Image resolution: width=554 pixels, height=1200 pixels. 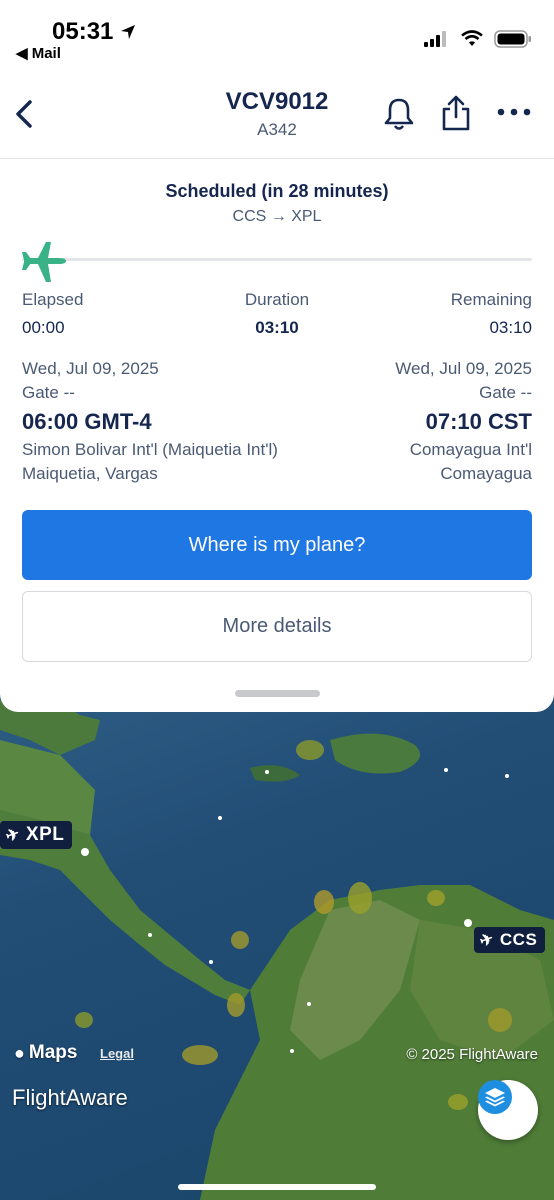 I want to click on clock: 05:31, so click(x=94, y=32).